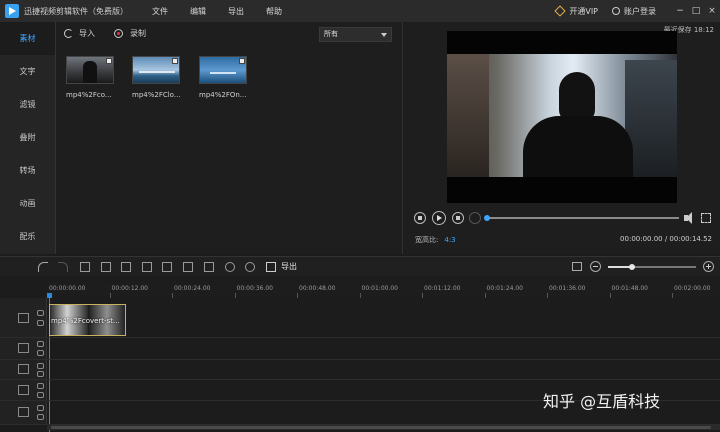  What do you see at coordinates (708, 266) in the screenshot?
I see `zoom-in-icon` at bounding box center [708, 266].